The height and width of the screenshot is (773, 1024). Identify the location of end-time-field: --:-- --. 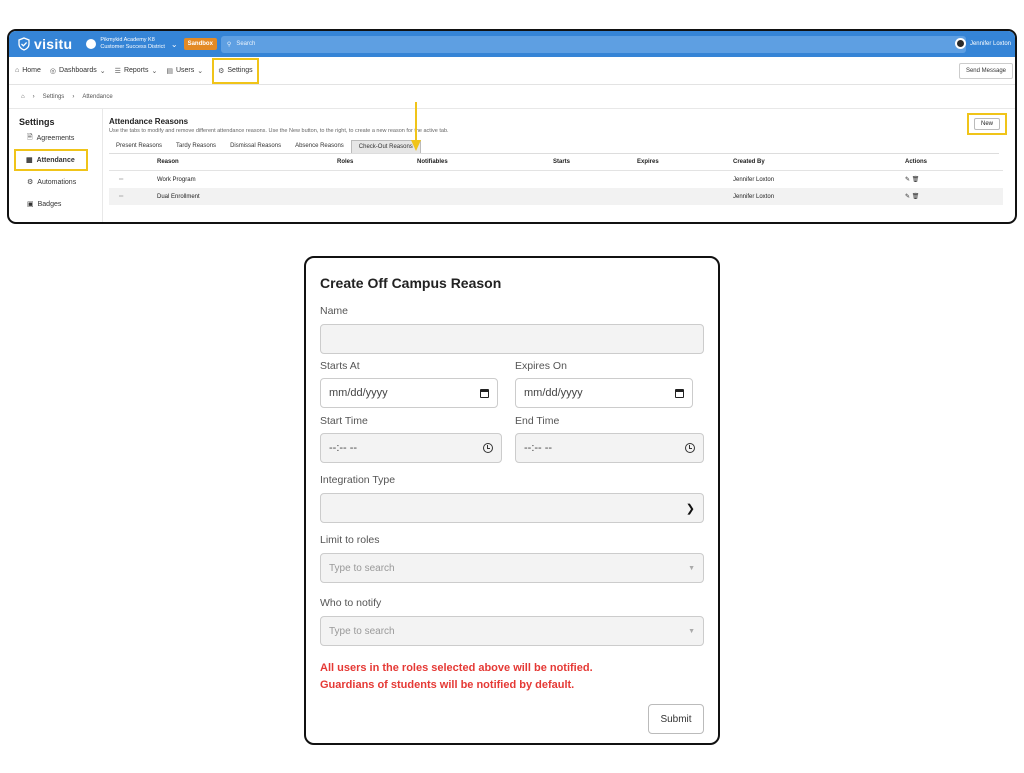
(609, 448).